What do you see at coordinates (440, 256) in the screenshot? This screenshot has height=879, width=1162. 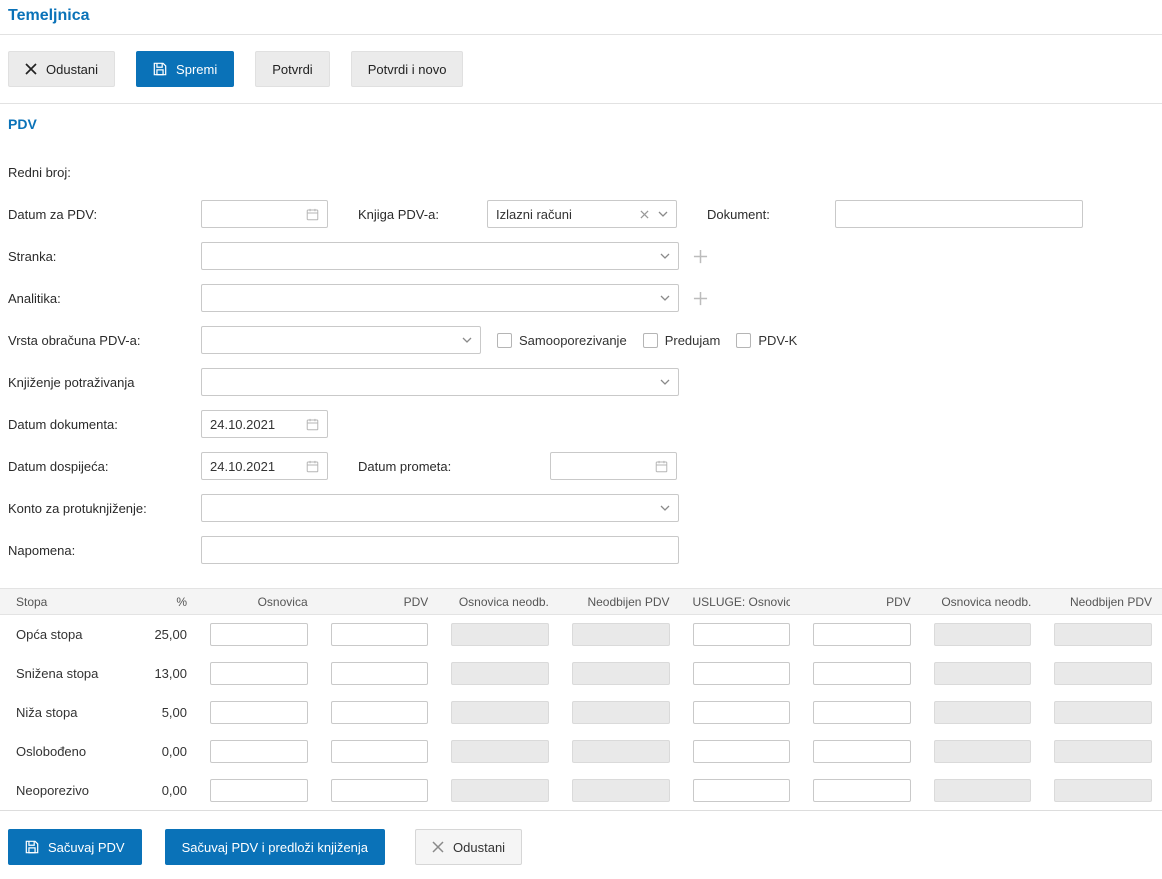 I see `stranka-select` at bounding box center [440, 256].